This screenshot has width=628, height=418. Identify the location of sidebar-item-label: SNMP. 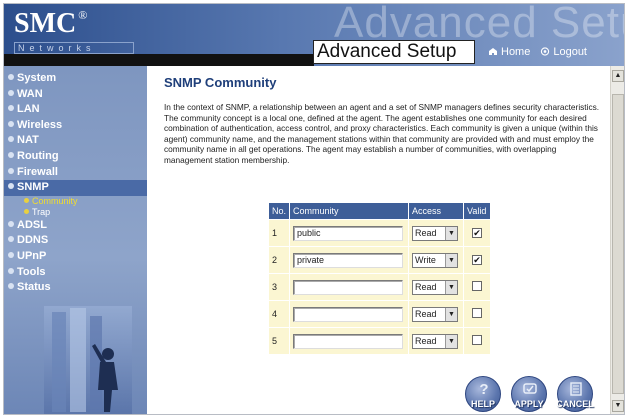
(33, 187).